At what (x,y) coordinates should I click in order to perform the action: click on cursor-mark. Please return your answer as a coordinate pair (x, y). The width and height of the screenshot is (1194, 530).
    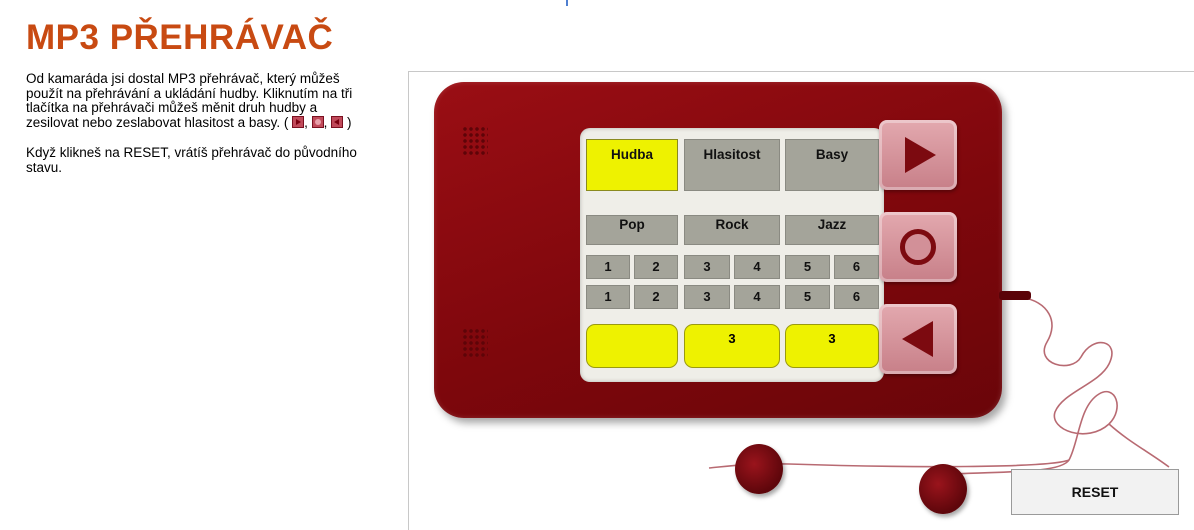
    Looking at the image, I should click on (567, 3).